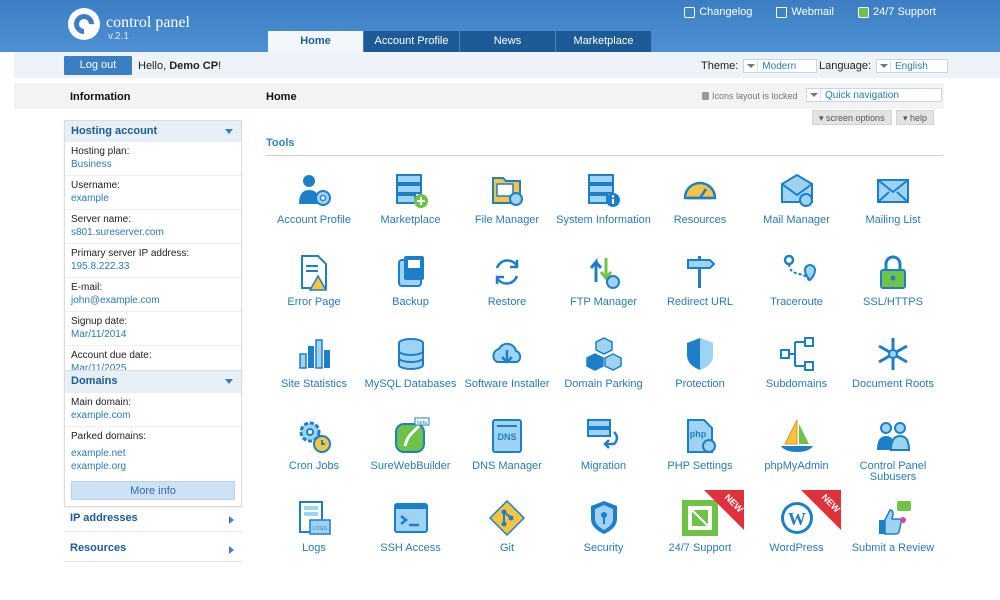 This screenshot has height=600, width=1000. I want to click on field-label: Signup date:, so click(99, 321).